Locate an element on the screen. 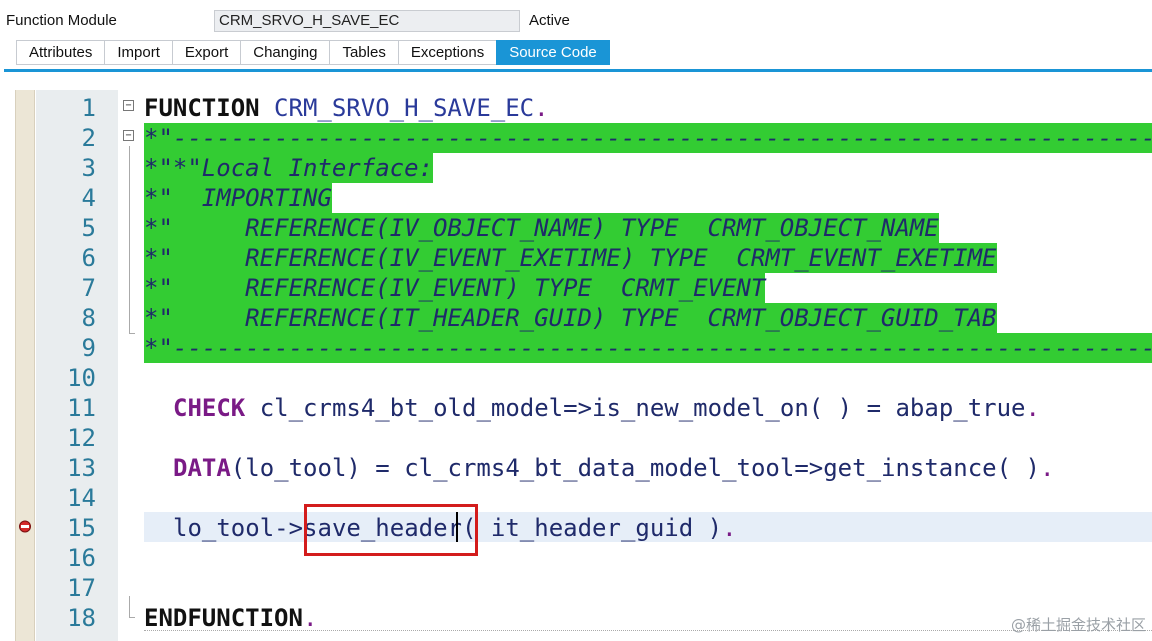 Image resolution: width=1152 pixels, height=641 pixels. comment-line: *"*"Local Interface: is located at coordinates (288, 168).